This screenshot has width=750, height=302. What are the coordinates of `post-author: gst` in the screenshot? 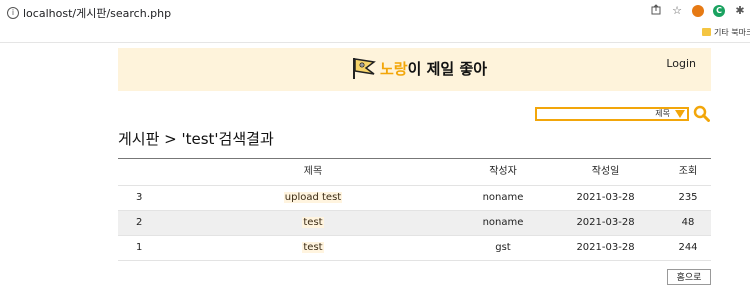 It's located at (503, 247).